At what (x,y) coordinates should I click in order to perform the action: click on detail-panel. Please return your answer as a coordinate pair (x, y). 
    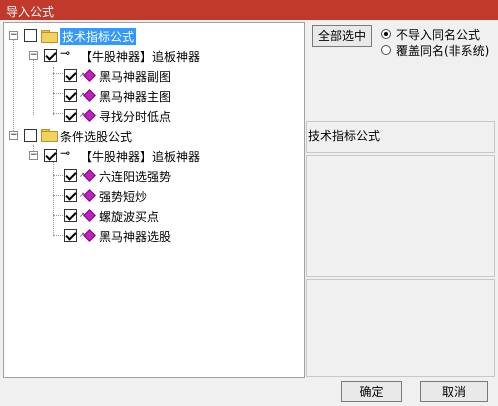
    Looking at the image, I should click on (400, 328).